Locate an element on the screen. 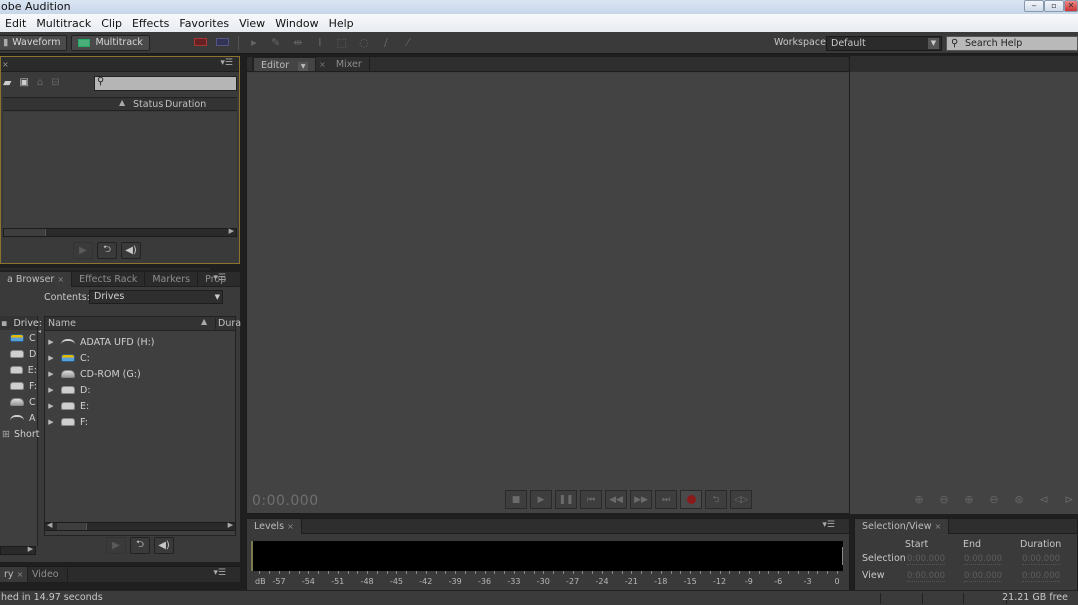 Image resolution: width=1078 pixels, height=605 pixels. scroll-left-icon: ◀ is located at coordinates (49, 525).